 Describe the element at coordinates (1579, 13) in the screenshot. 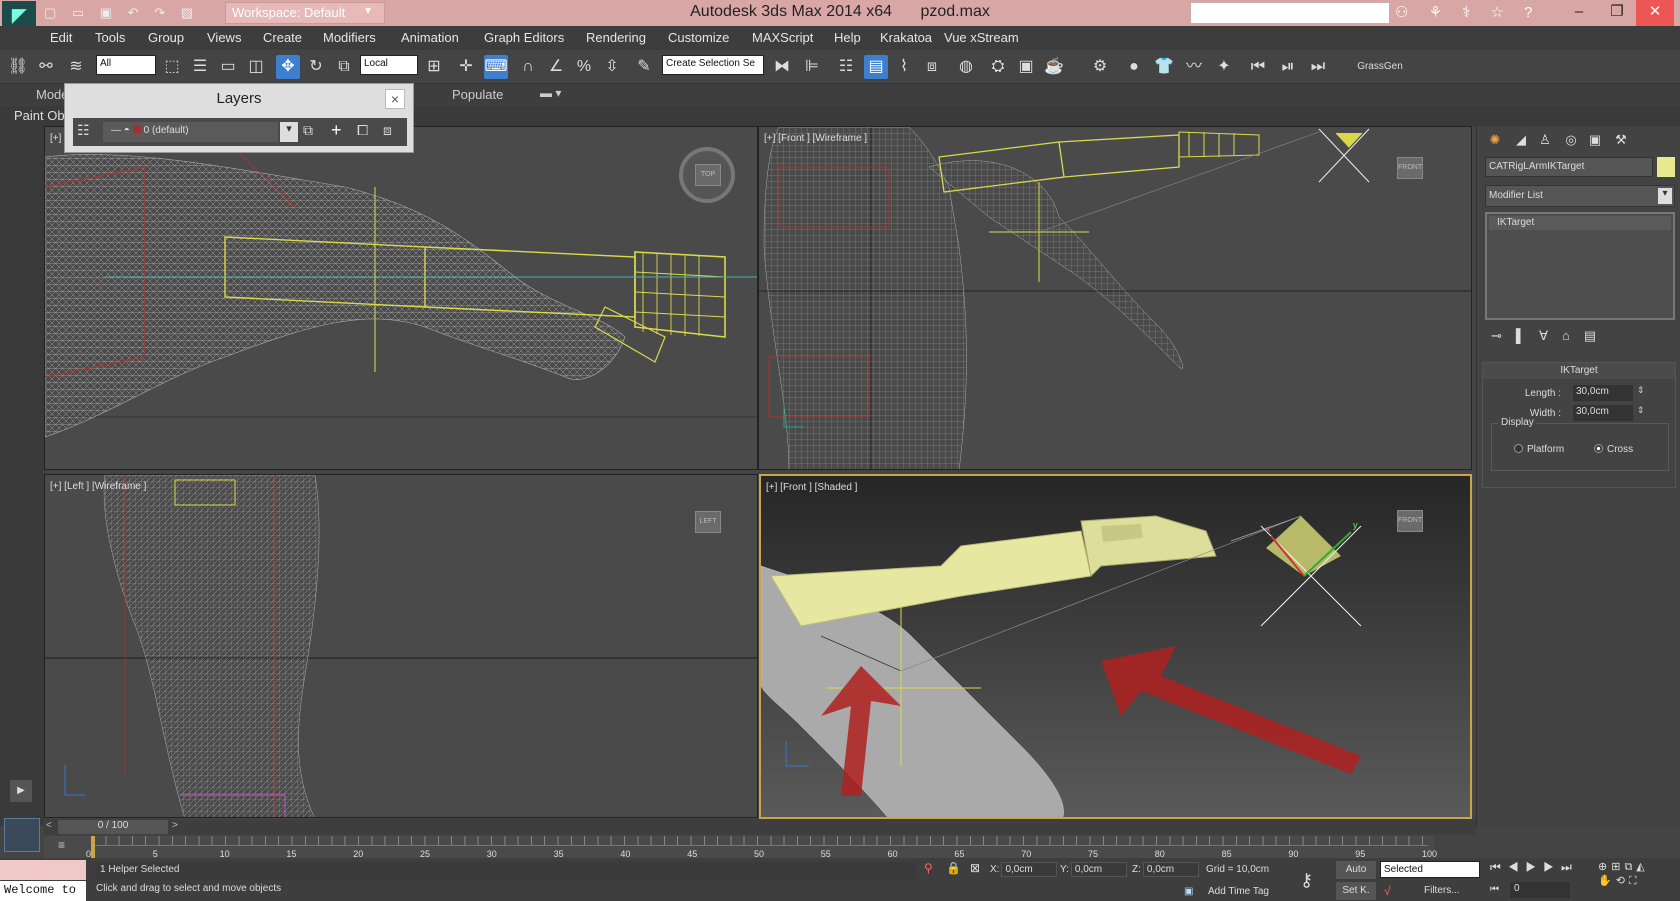

I see `minimize-icon: –` at that location.